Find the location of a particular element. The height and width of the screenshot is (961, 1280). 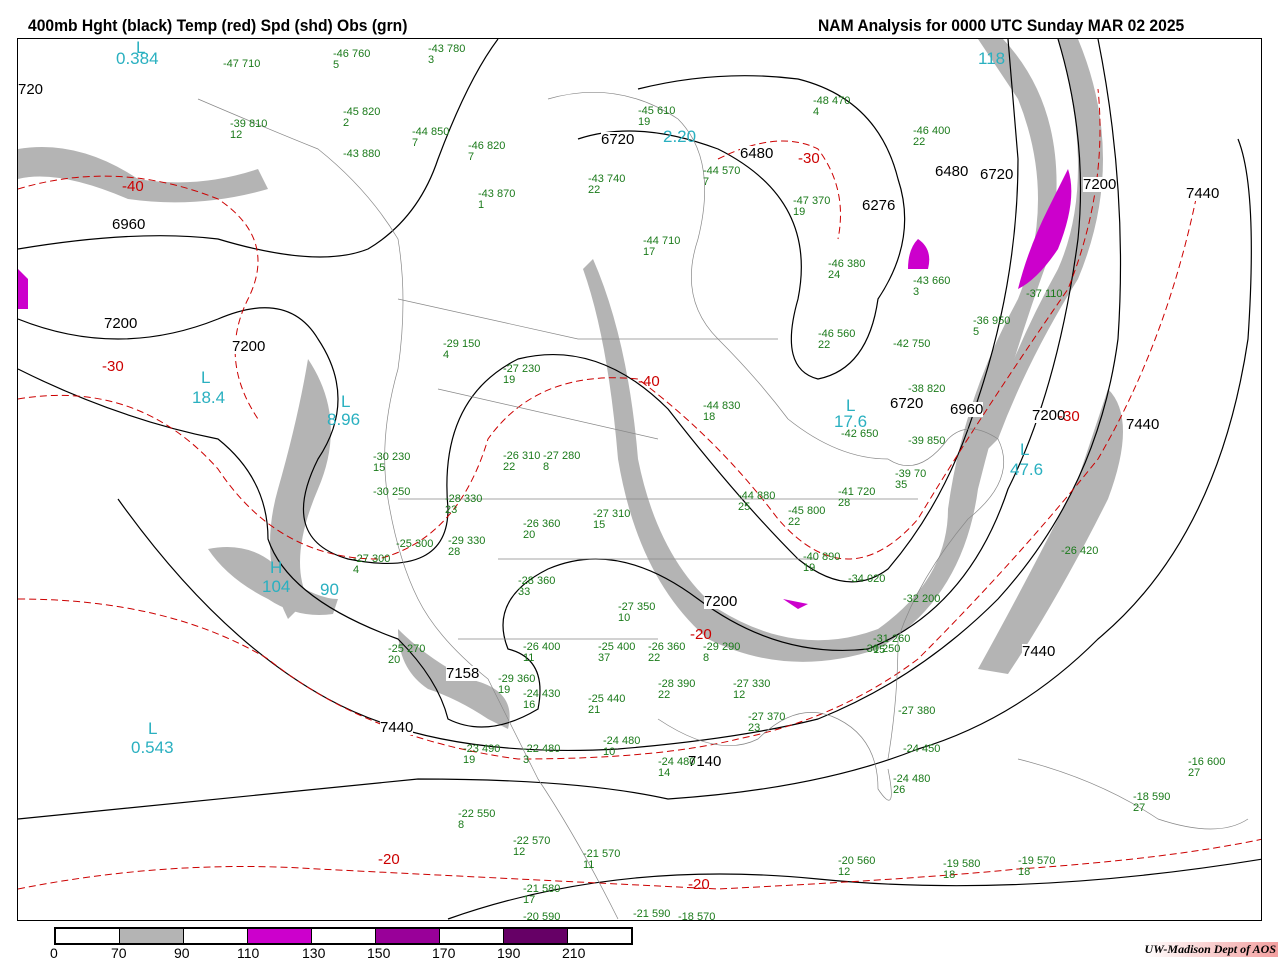

station-obs: -27 350 10 is located at coordinates (636, 613).